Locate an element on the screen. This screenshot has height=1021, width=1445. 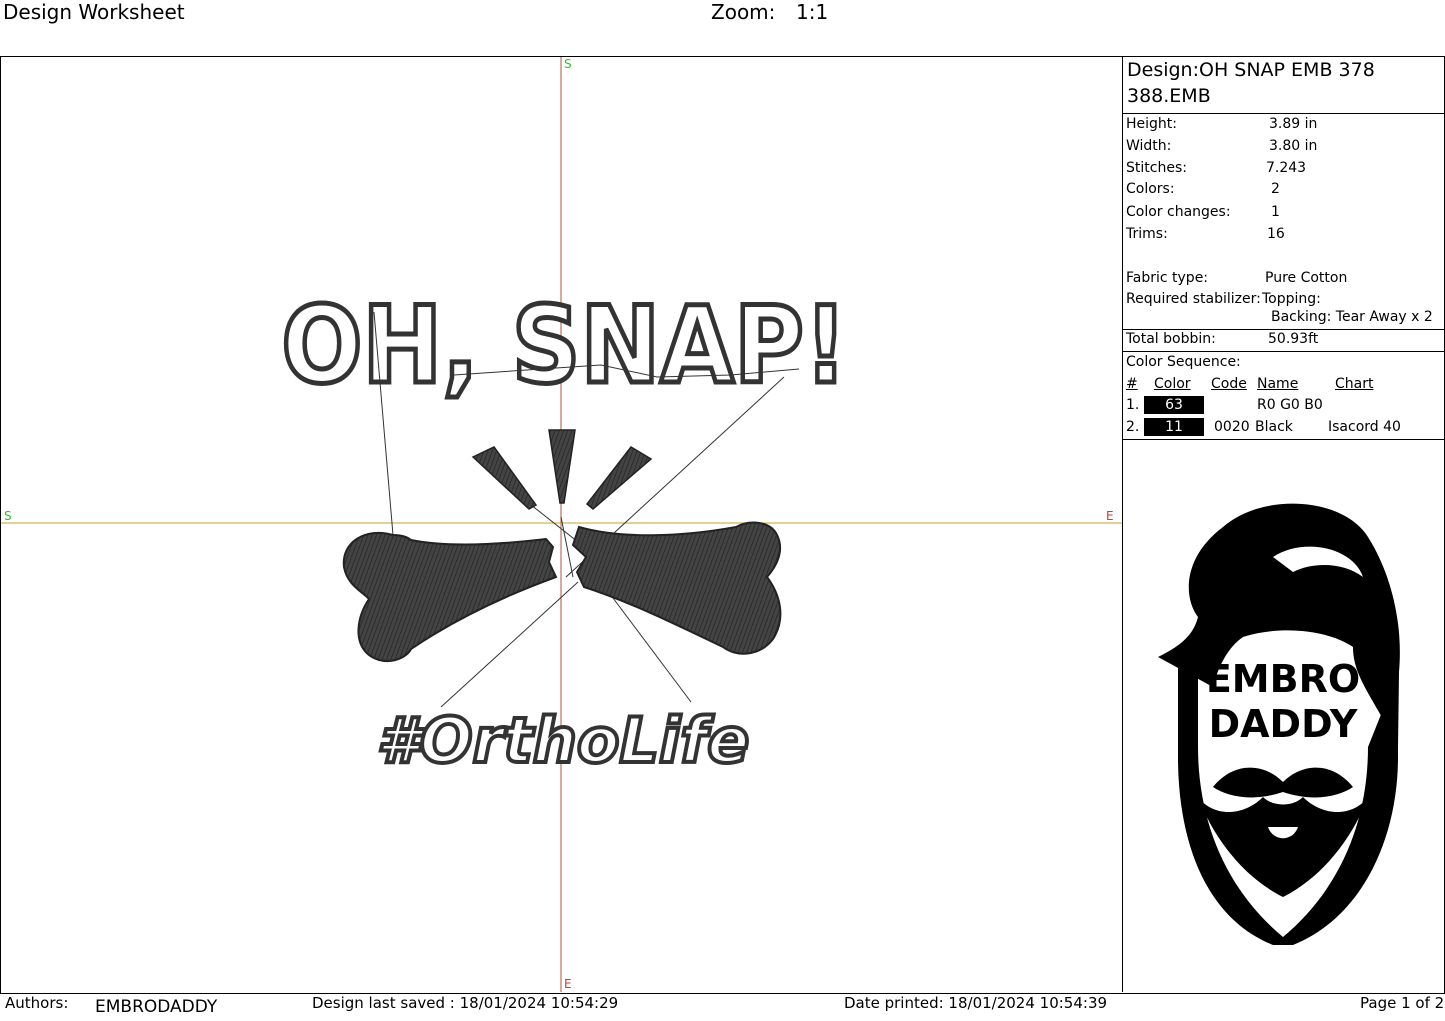
bone-left is located at coordinates (450, 597).